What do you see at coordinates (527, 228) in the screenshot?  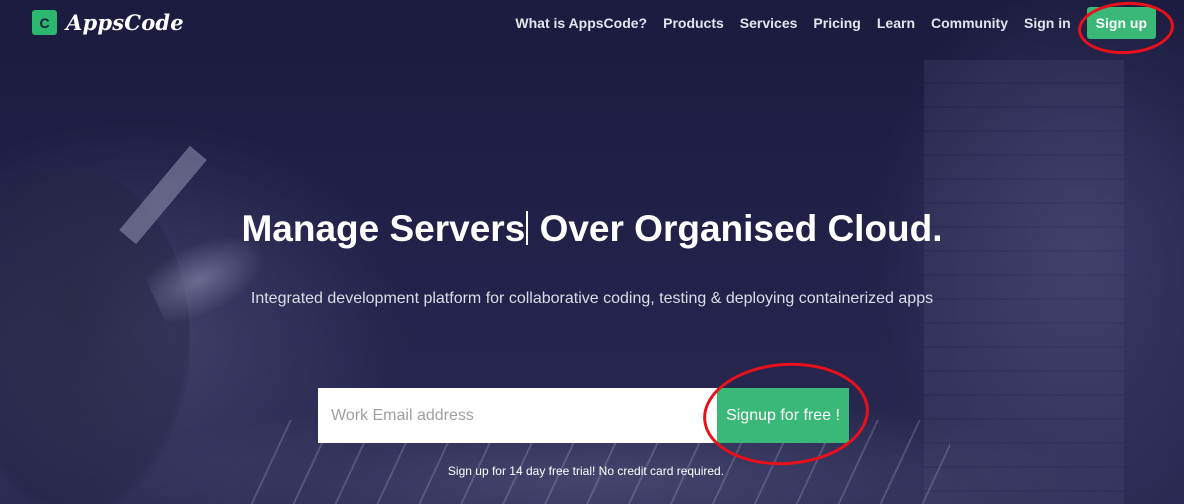 I see `typing-cursor` at bounding box center [527, 228].